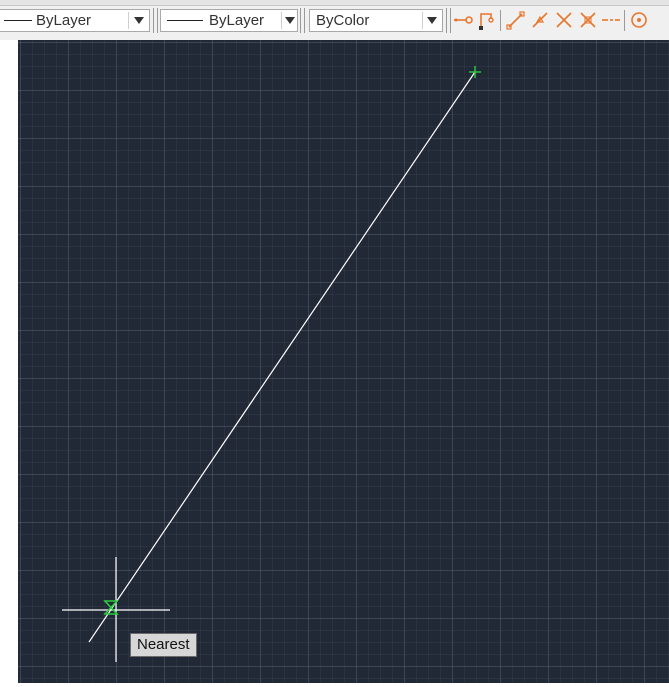 This screenshot has height=687, width=669. What do you see at coordinates (281, 20) in the screenshot?
I see `lineweight-arrow-separator` at bounding box center [281, 20].